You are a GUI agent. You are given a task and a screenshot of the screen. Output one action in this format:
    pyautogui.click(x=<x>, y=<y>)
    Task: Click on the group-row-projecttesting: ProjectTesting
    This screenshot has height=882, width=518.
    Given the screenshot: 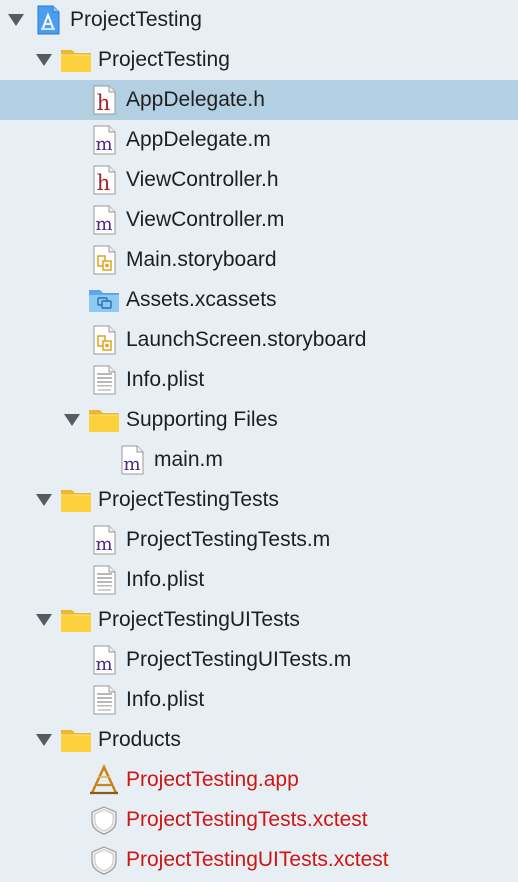 What is the action you would take?
    pyautogui.click(x=259, y=60)
    